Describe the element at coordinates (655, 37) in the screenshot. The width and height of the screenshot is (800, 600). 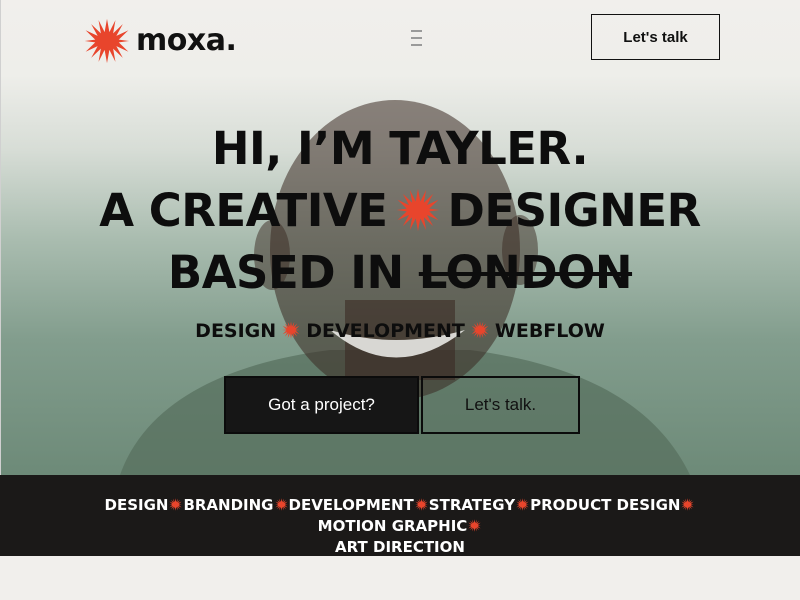
I see `lets-talk-button: Let's talk` at that location.